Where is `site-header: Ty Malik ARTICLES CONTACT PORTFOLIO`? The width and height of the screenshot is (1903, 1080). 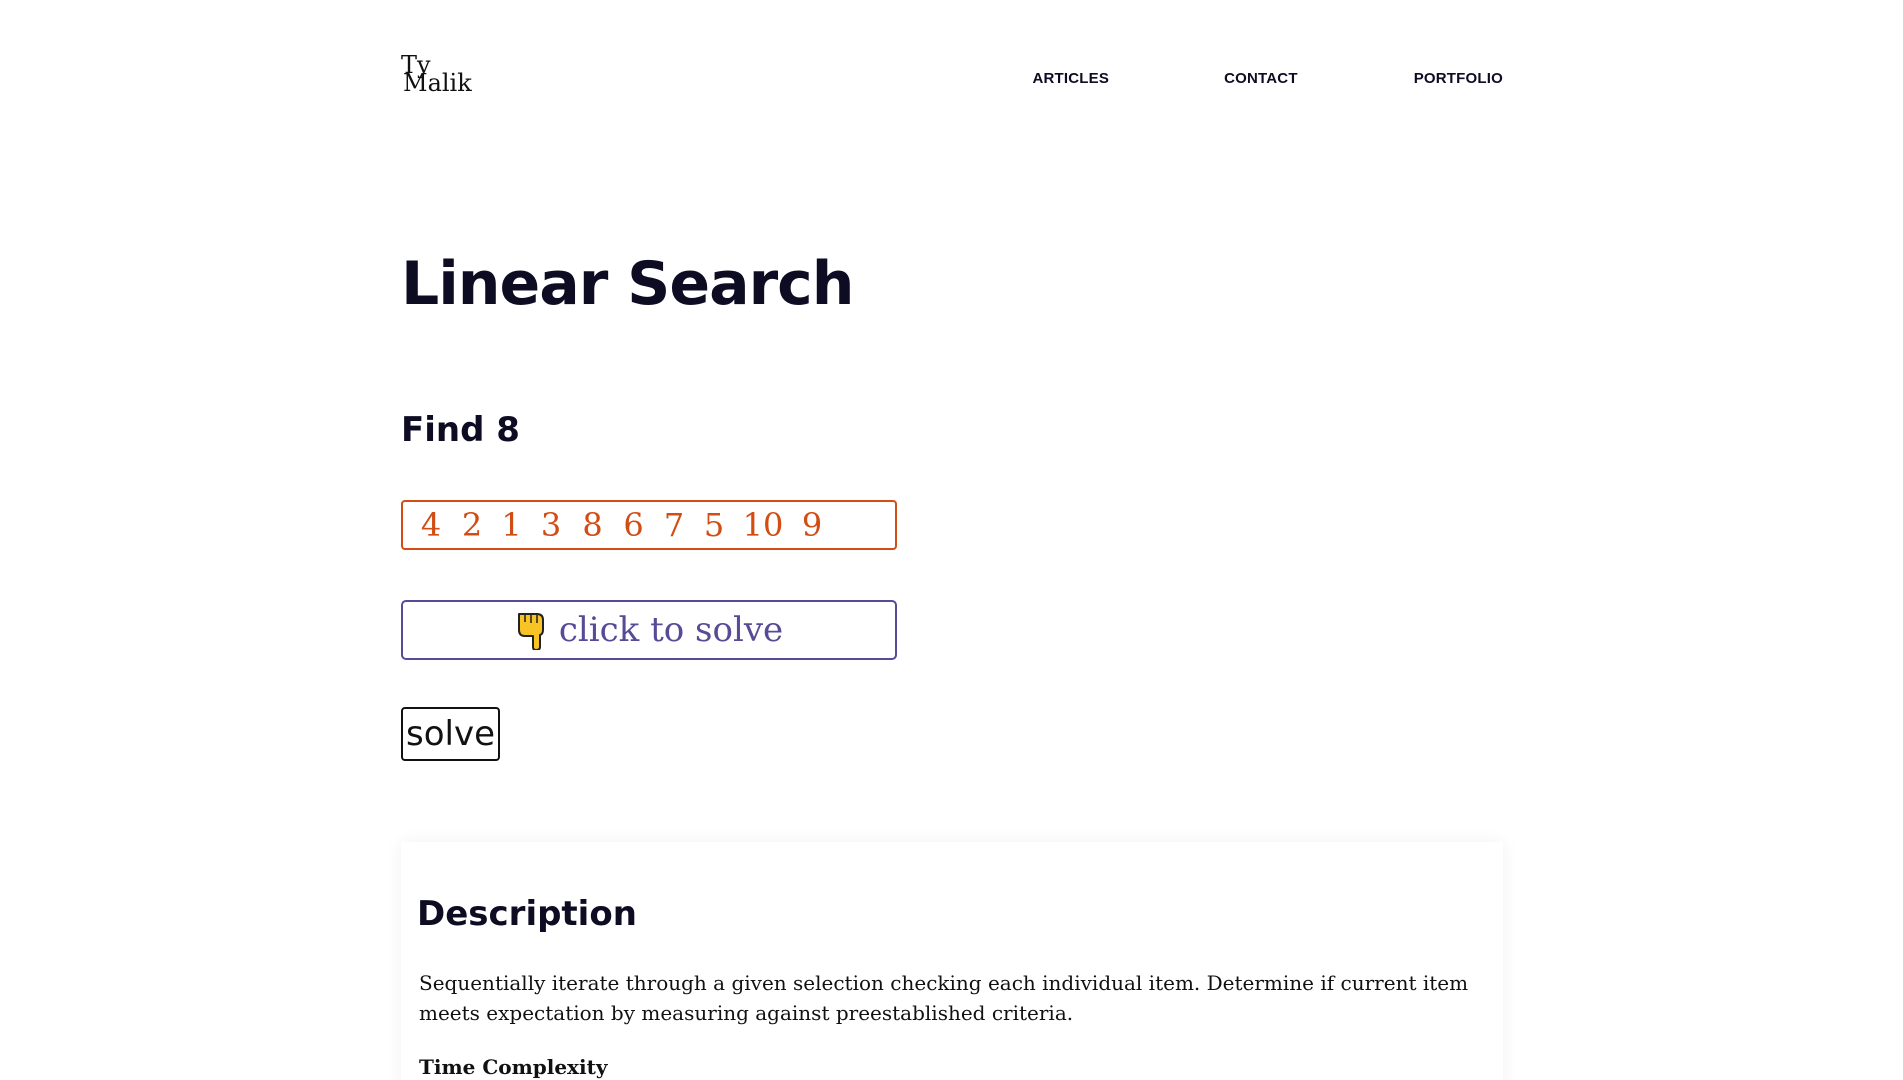
site-header: Ty Malik ARTICLES CONTACT PORTFOLIO is located at coordinates (952, 80).